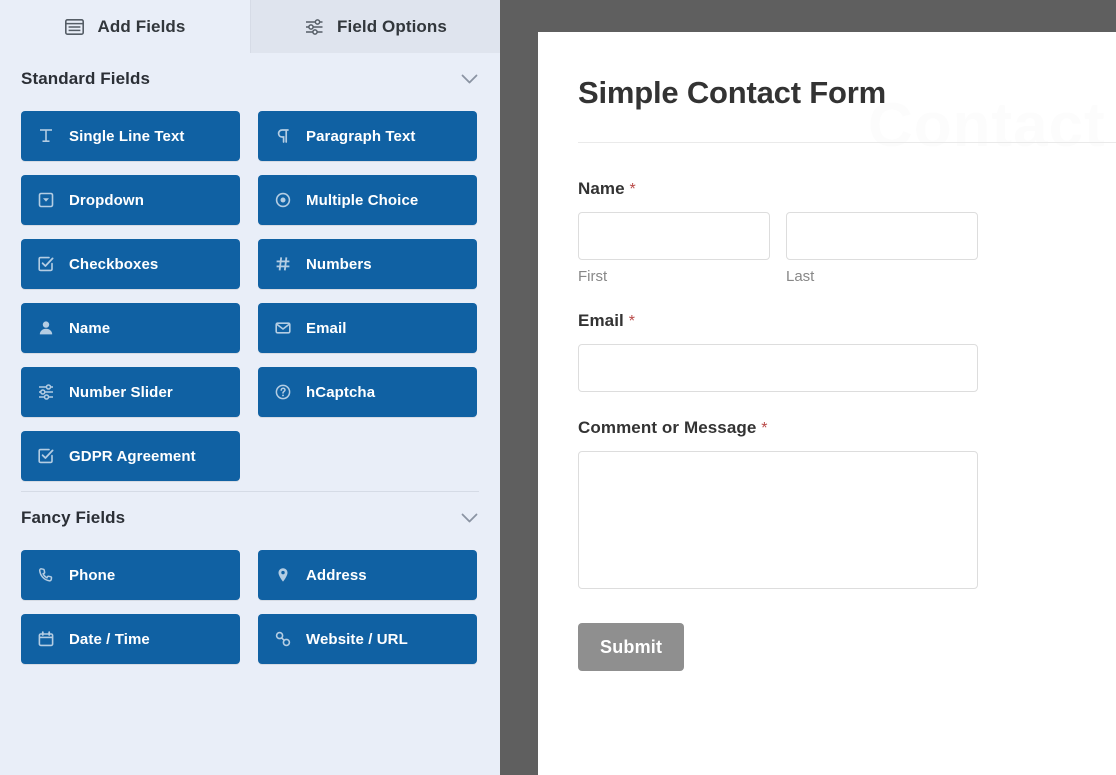 This screenshot has height=775, width=1116. I want to click on name-subfields-row: First Last, so click(847, 248).